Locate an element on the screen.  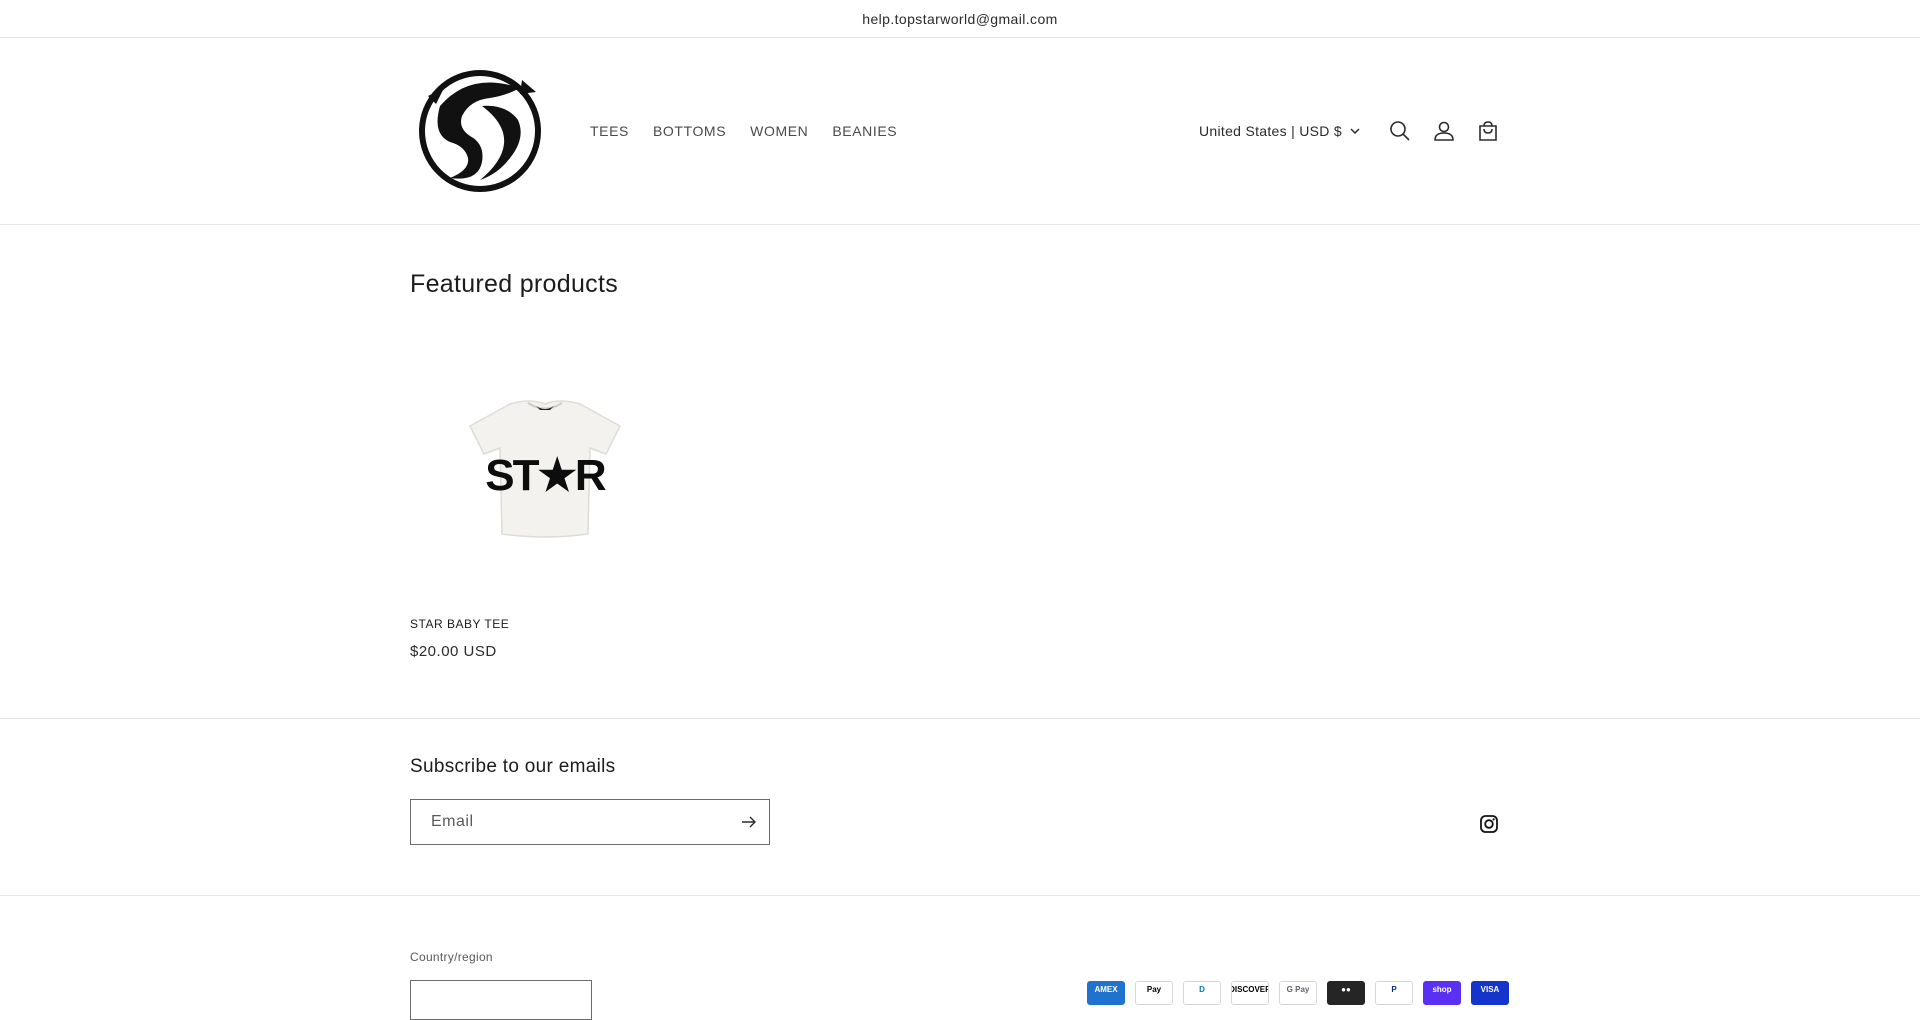
diners-icon: D is located at coordinates (1202, 993).